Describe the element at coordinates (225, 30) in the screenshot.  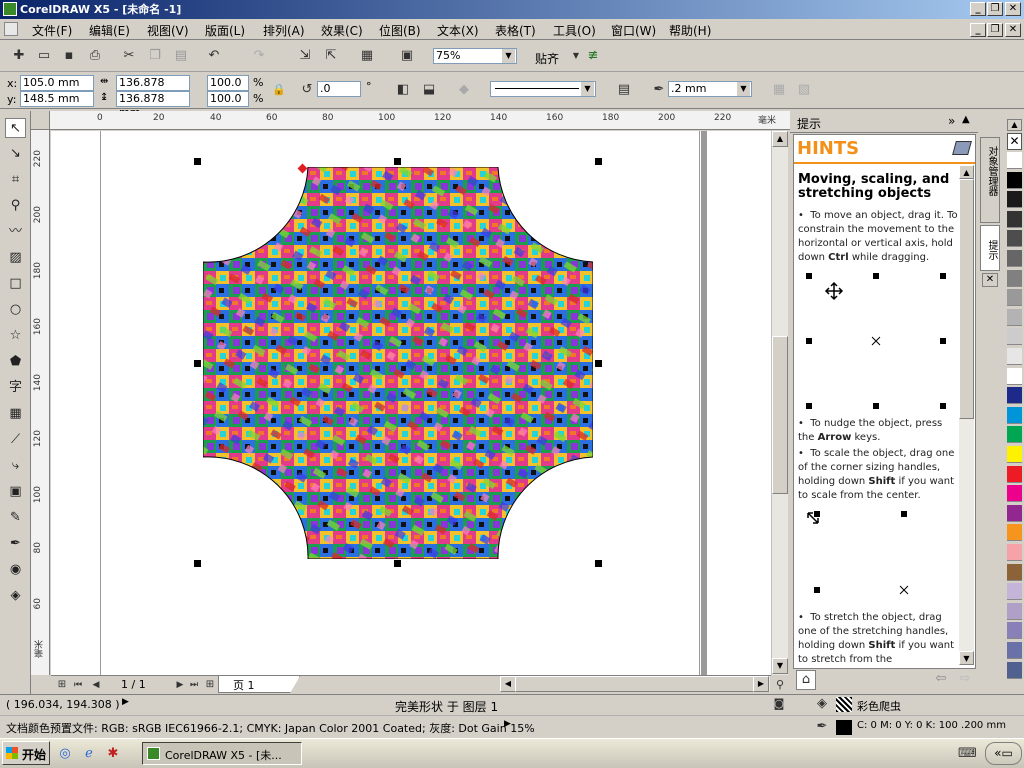
I see `menu-layout: 版面(L)` at that location.